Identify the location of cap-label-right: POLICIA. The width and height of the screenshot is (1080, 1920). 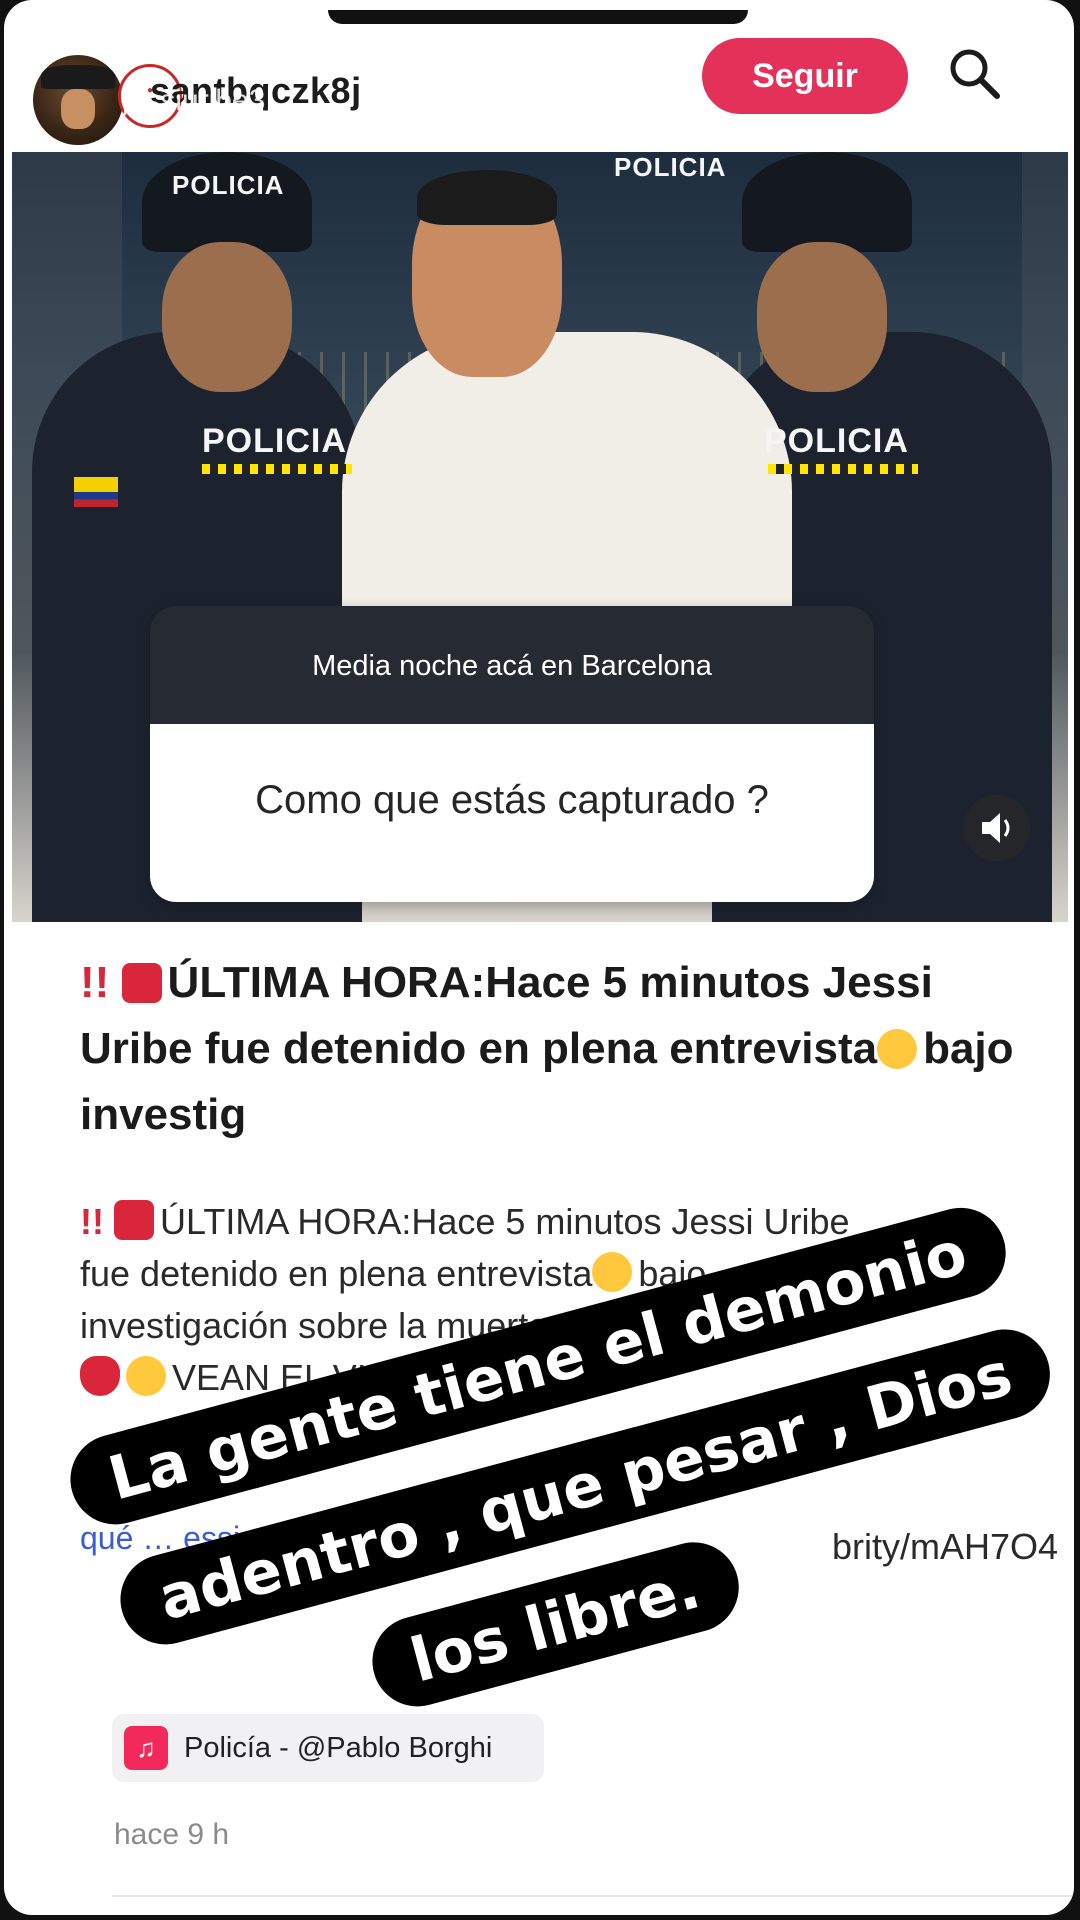
(670, 167).